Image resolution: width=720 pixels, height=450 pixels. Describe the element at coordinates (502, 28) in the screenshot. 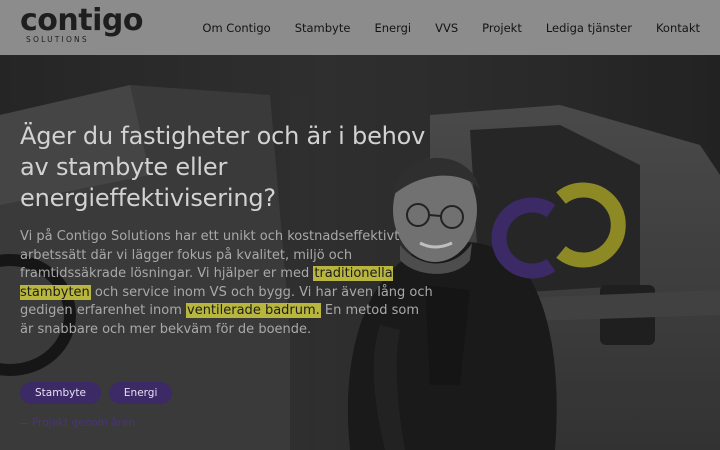

I see `nav-projekt: Projekt` at that location.